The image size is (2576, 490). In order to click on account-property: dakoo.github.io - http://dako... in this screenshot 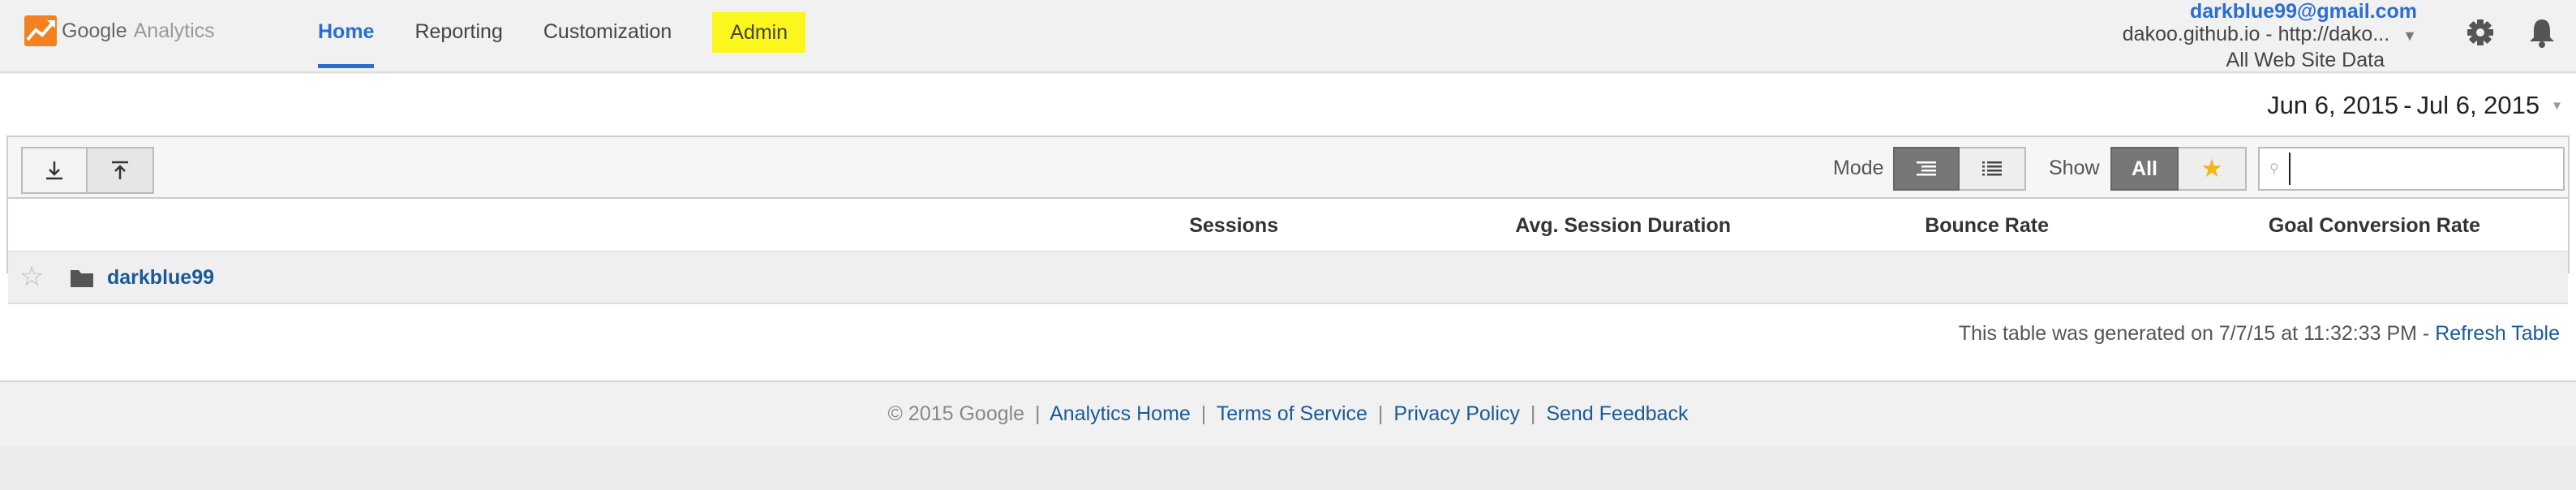, I will do `click(2256, 34)`.